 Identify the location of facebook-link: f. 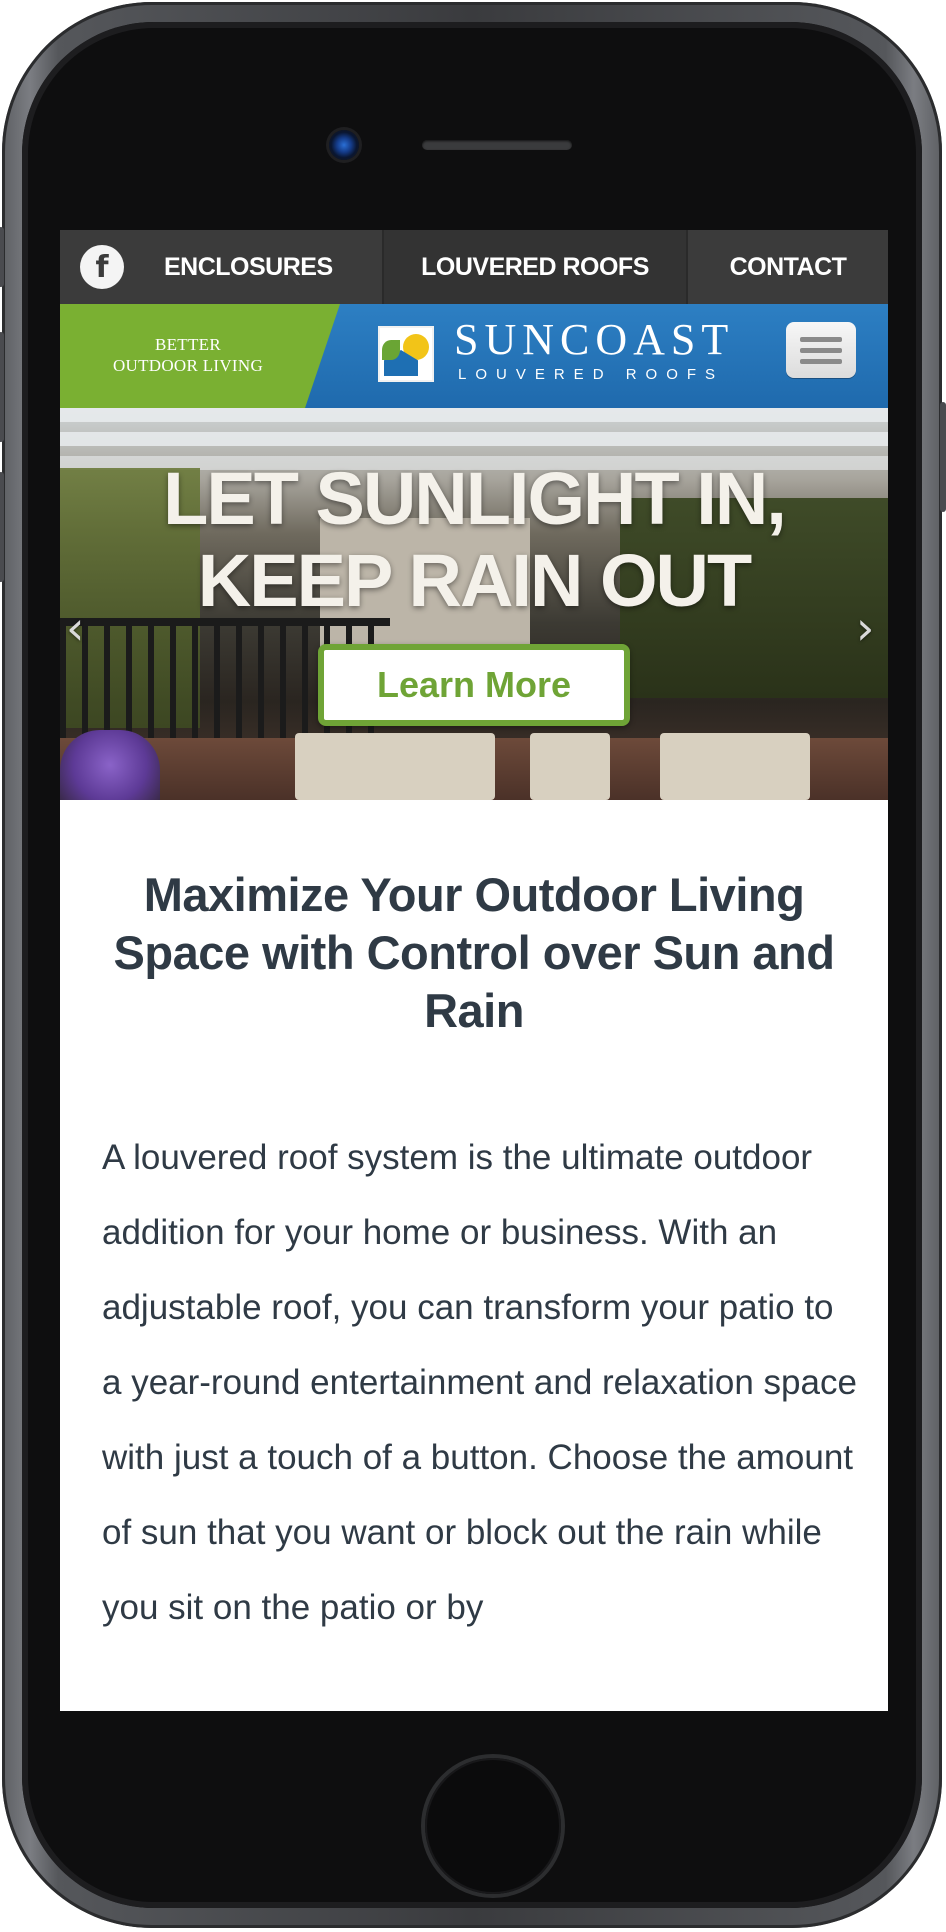
(102, 267).